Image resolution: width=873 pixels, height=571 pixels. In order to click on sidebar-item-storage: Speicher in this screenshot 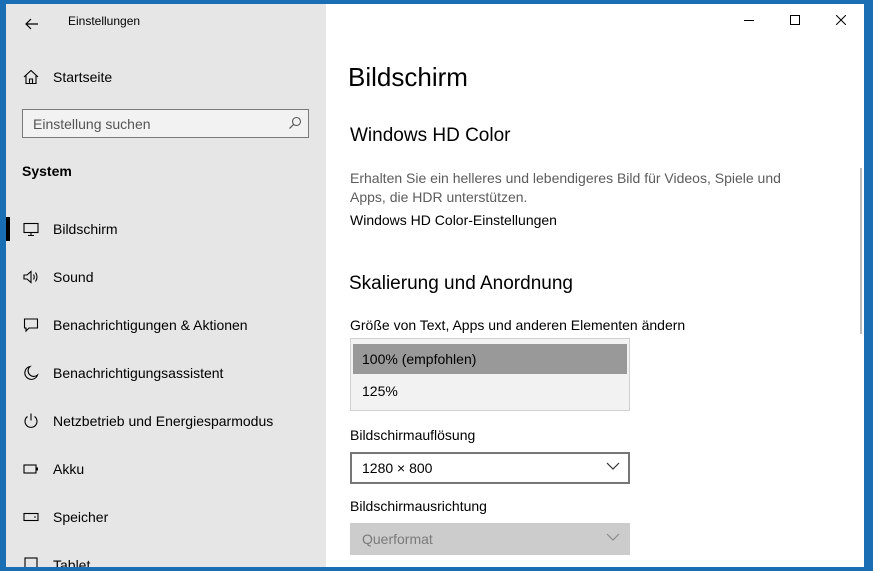, I will do `click(166, 517)`.